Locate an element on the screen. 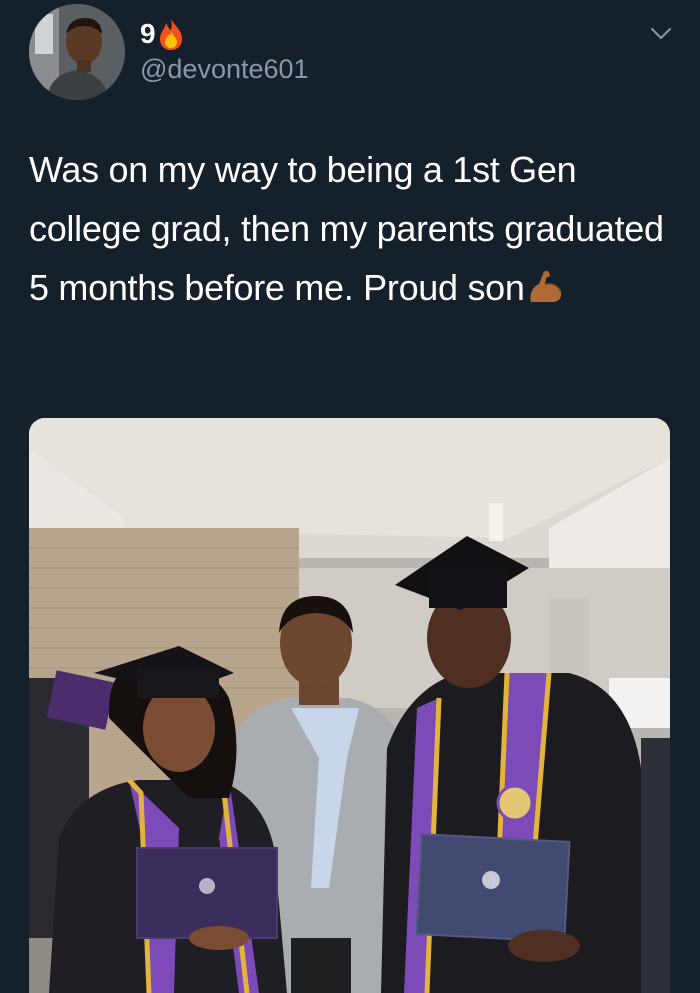 Image resolution: width=700 pixels, height=993 pixels. author-name-row: 9 is located at coordinates (162, 34).